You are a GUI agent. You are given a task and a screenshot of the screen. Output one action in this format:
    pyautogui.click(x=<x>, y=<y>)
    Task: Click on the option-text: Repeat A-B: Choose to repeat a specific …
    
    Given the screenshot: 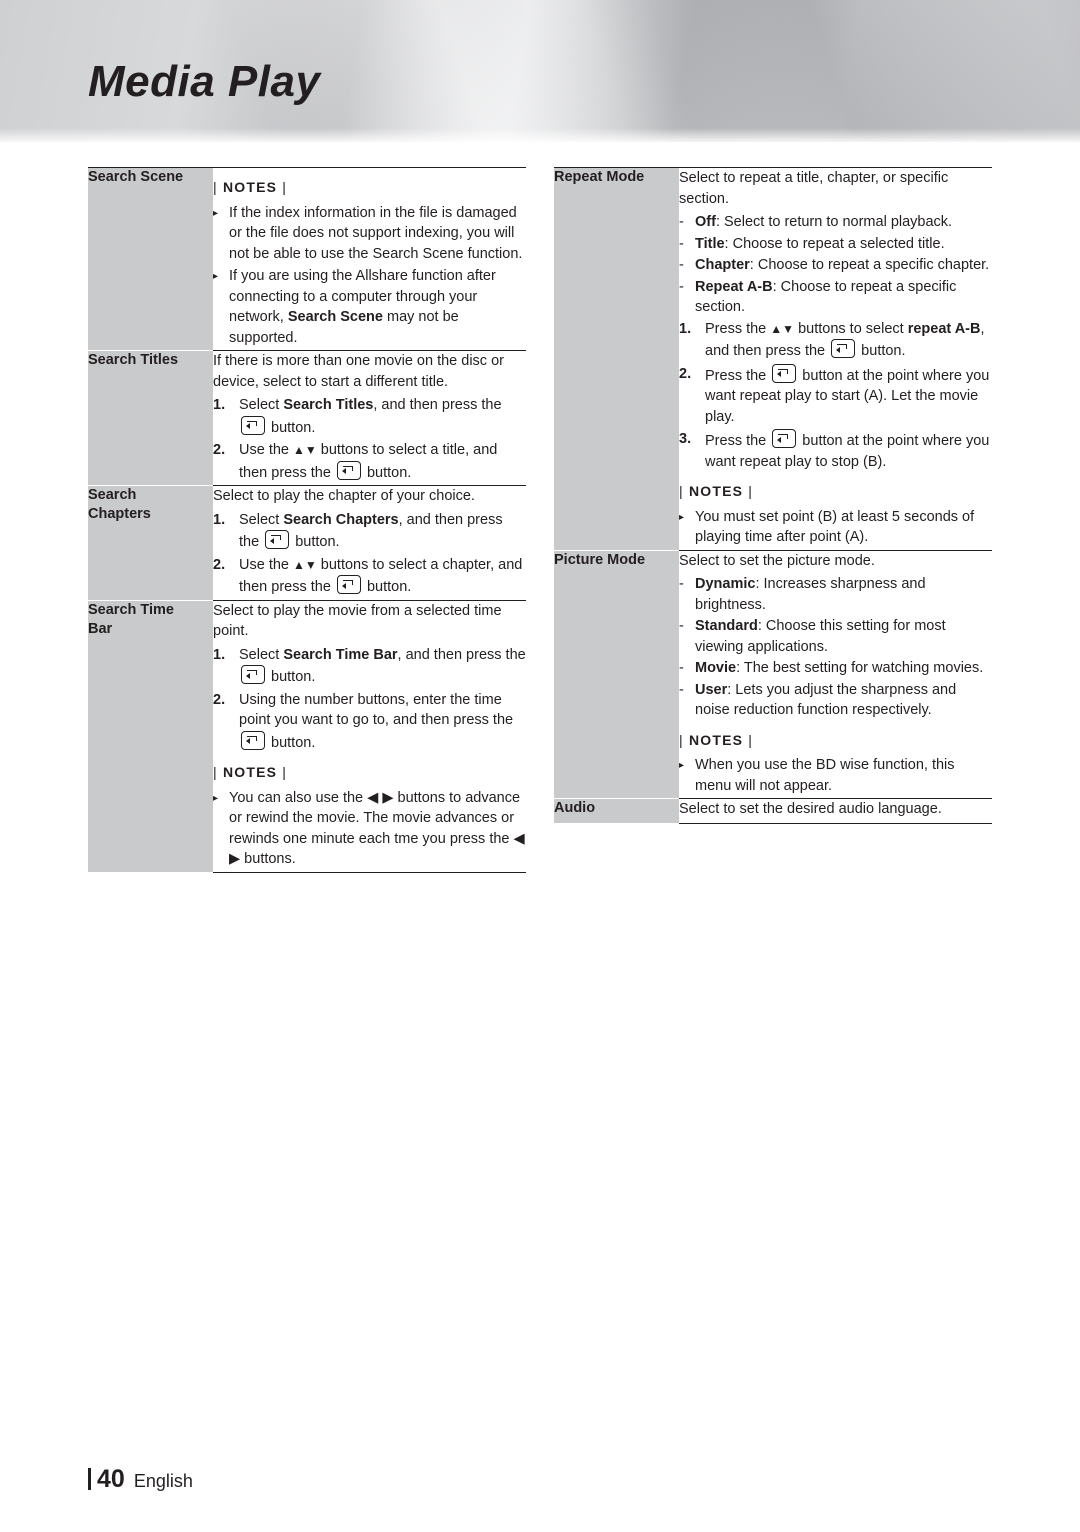 What is the action you would take?
    pyautogui.click(x=826, y=297)
    